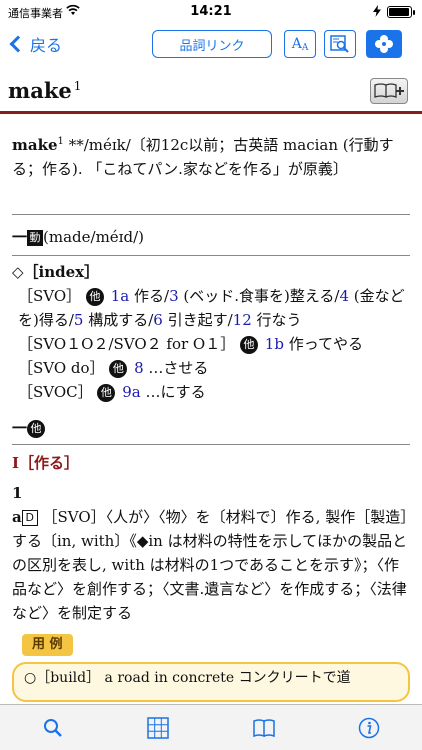  What do you see at coordinates (46, 45) in the screenshot?
I see `back-label: 戻る` at bounding box center [46, 45].